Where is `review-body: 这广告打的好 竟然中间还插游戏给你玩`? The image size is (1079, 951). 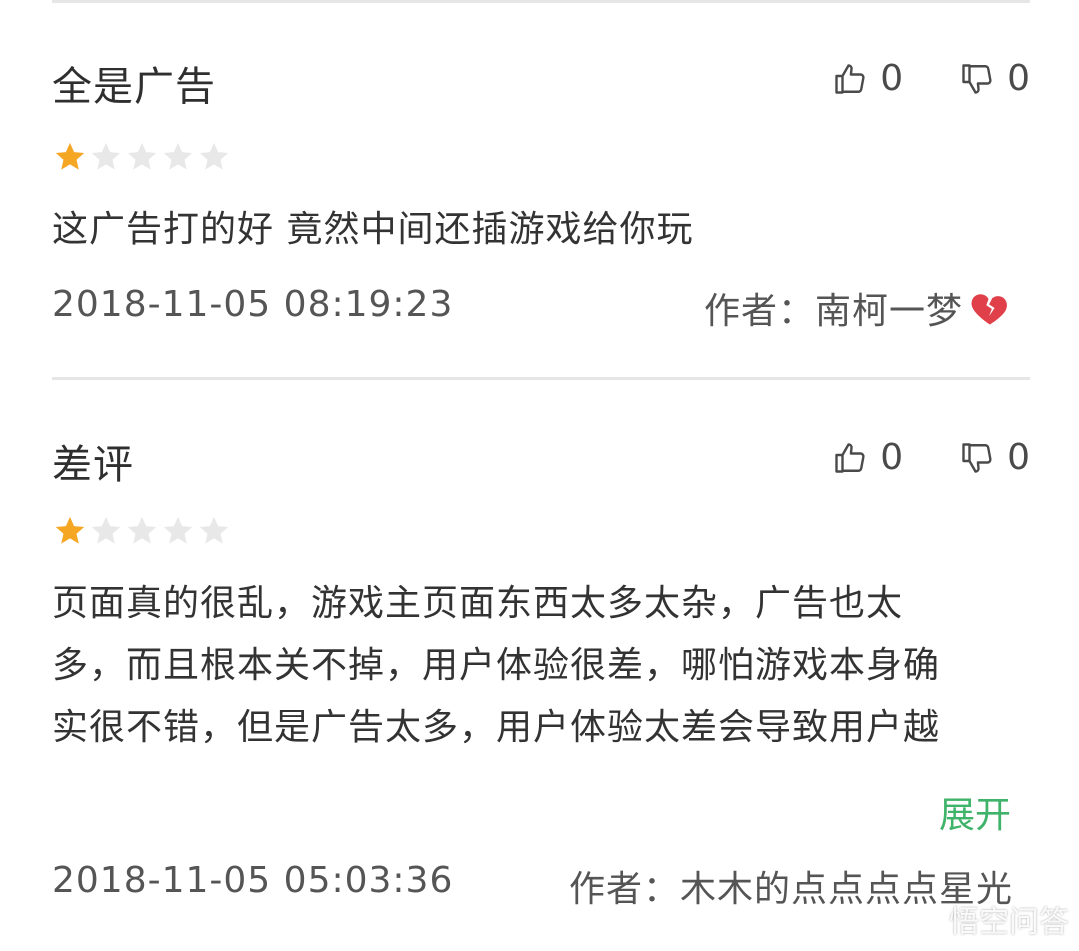
review-body: 这广告打的好 竟然中间还插游戏给你玩 is located at coordinates (373, 229).